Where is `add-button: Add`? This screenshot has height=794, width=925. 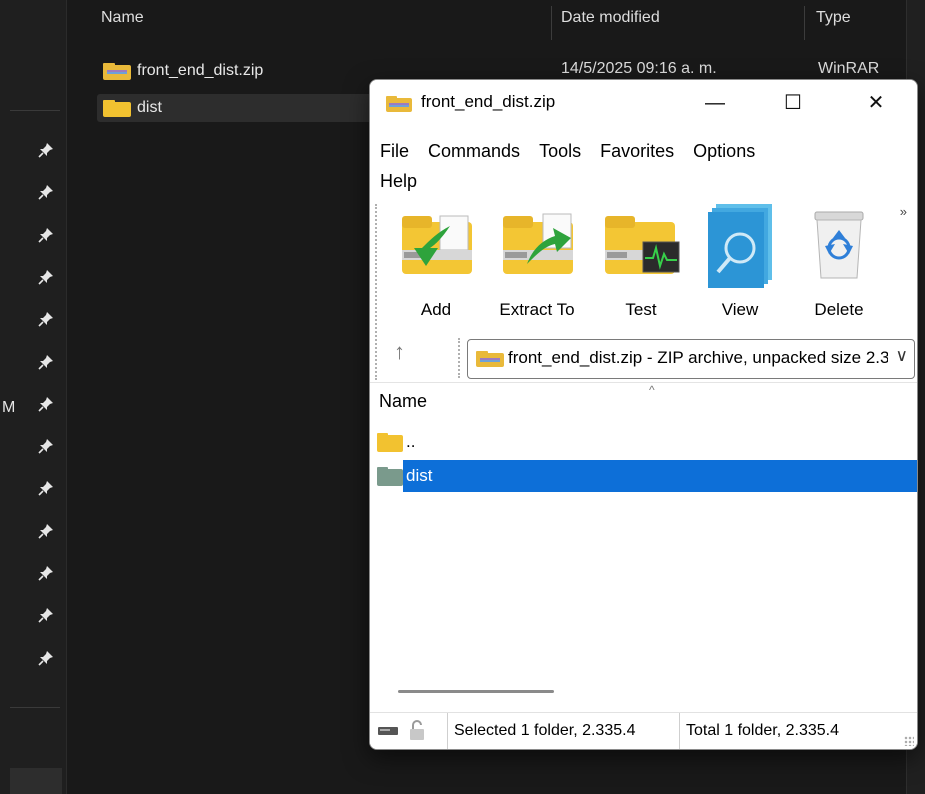
add-button: Add is located at coordinates (436, 267).